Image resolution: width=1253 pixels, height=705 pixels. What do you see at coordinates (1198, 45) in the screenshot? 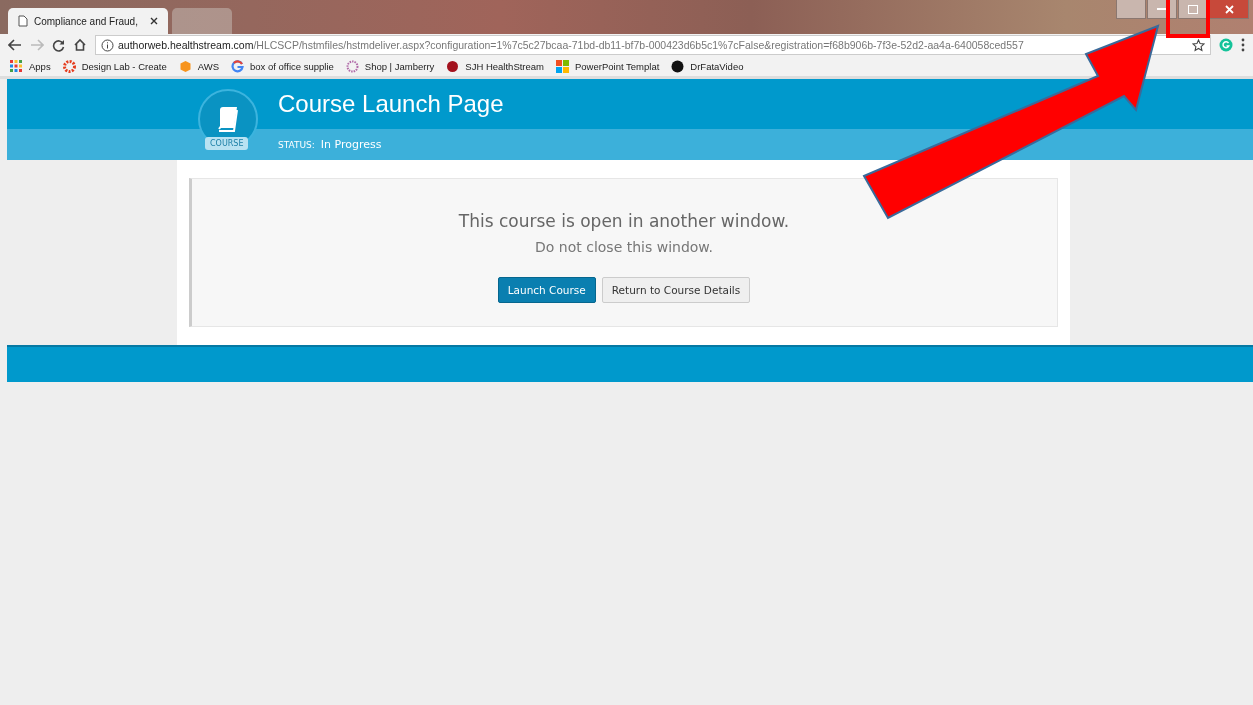
I see `star-icon` at bounding box center [1198, 45].